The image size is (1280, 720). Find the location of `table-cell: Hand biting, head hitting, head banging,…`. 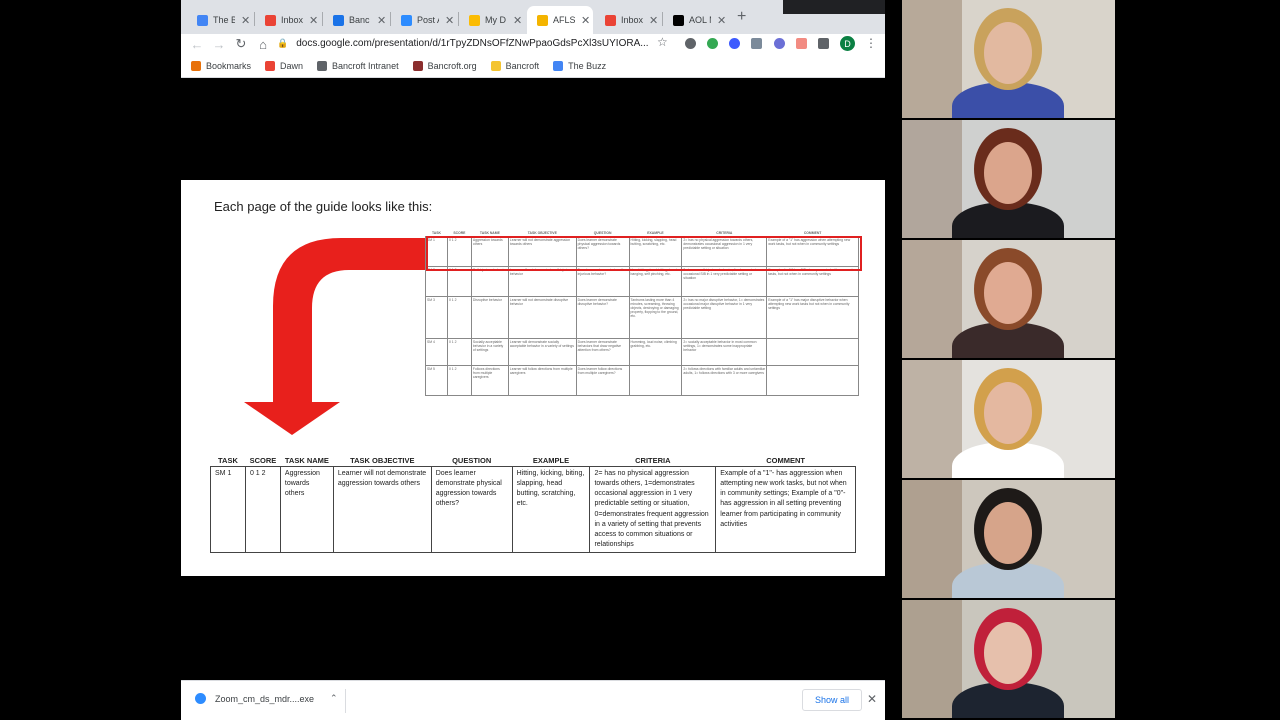

table-cell: Hand biting, head hitting, head banging,… is located at coordinates (655, 281).